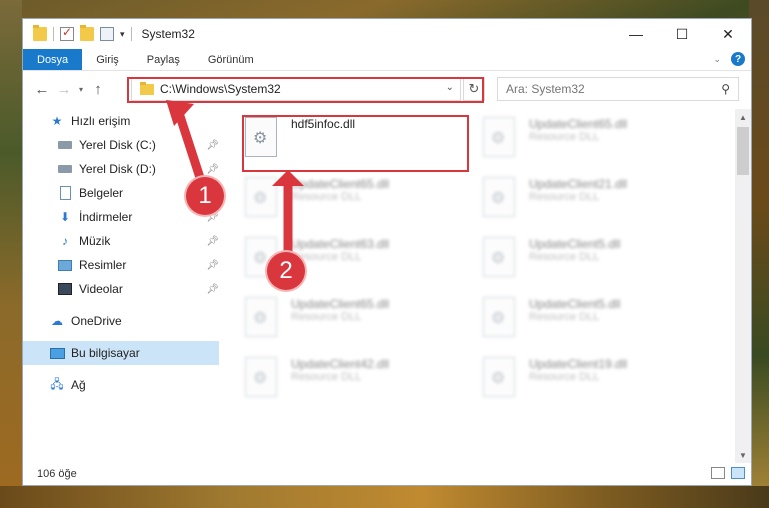 The width and height of the screenshot is (769, 508). I want to click on search-icon: ⚲, so click(725, 89).